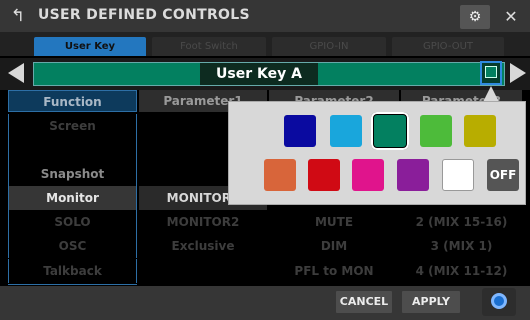 The width and height of the screenshot is (530, 320). Describe the element at coordinates (203, 246) in the screenshot. I see `parameter1-cell: Exclusive` at that location.